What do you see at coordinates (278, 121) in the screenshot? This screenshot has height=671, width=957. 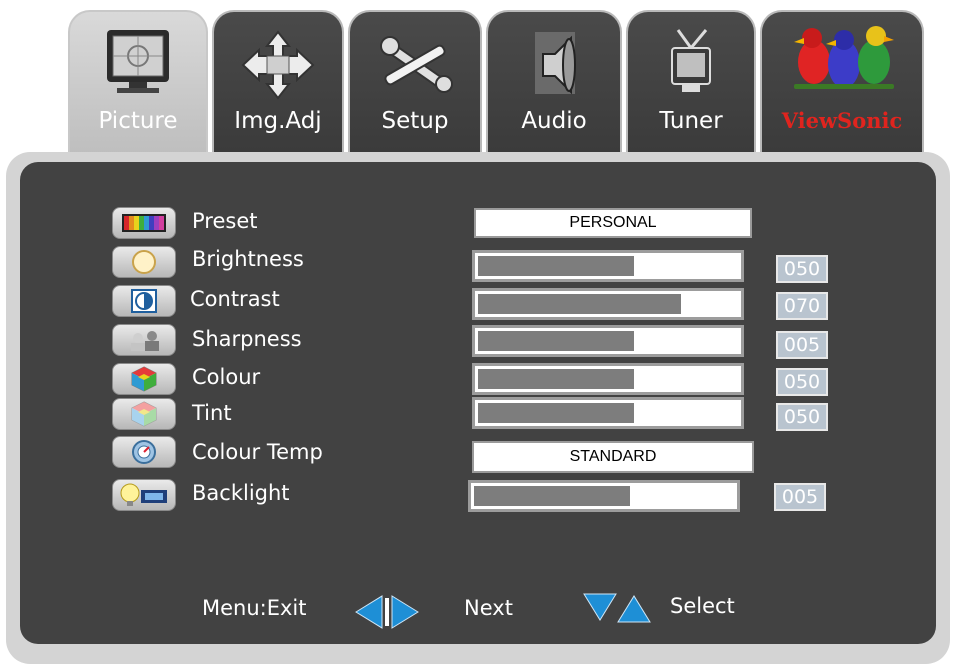 I see `tab-label: Img.Adj` at bounding box center [278, 121].